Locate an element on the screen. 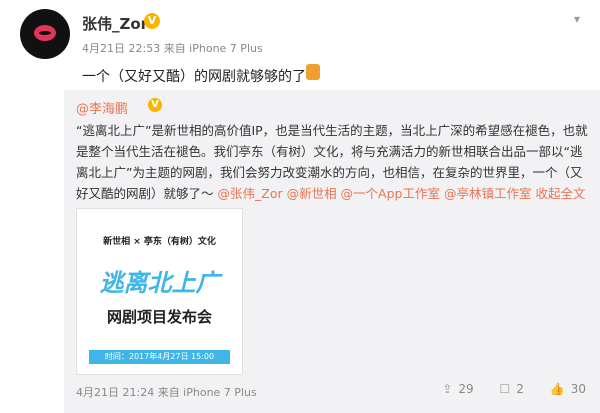 The height and width of the screenshot is (413, 600). collapse-link: 收起全文 is located at coordinates (560, 193).